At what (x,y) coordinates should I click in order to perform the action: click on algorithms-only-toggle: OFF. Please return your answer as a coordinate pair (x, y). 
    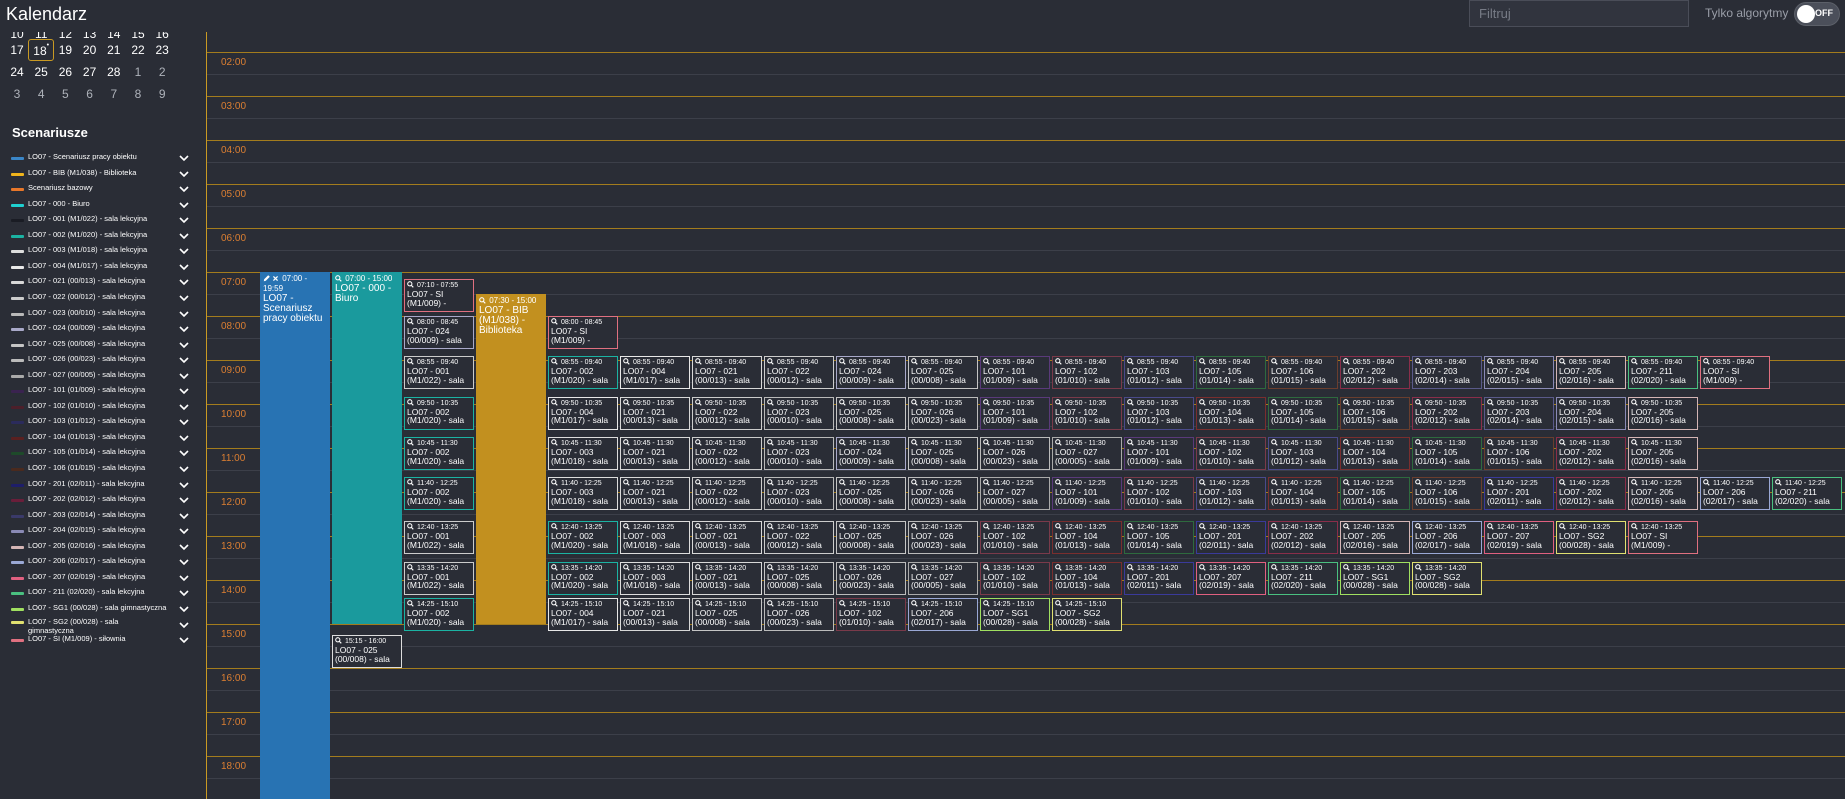
    Looking at the image, I should click on (1817, 14).